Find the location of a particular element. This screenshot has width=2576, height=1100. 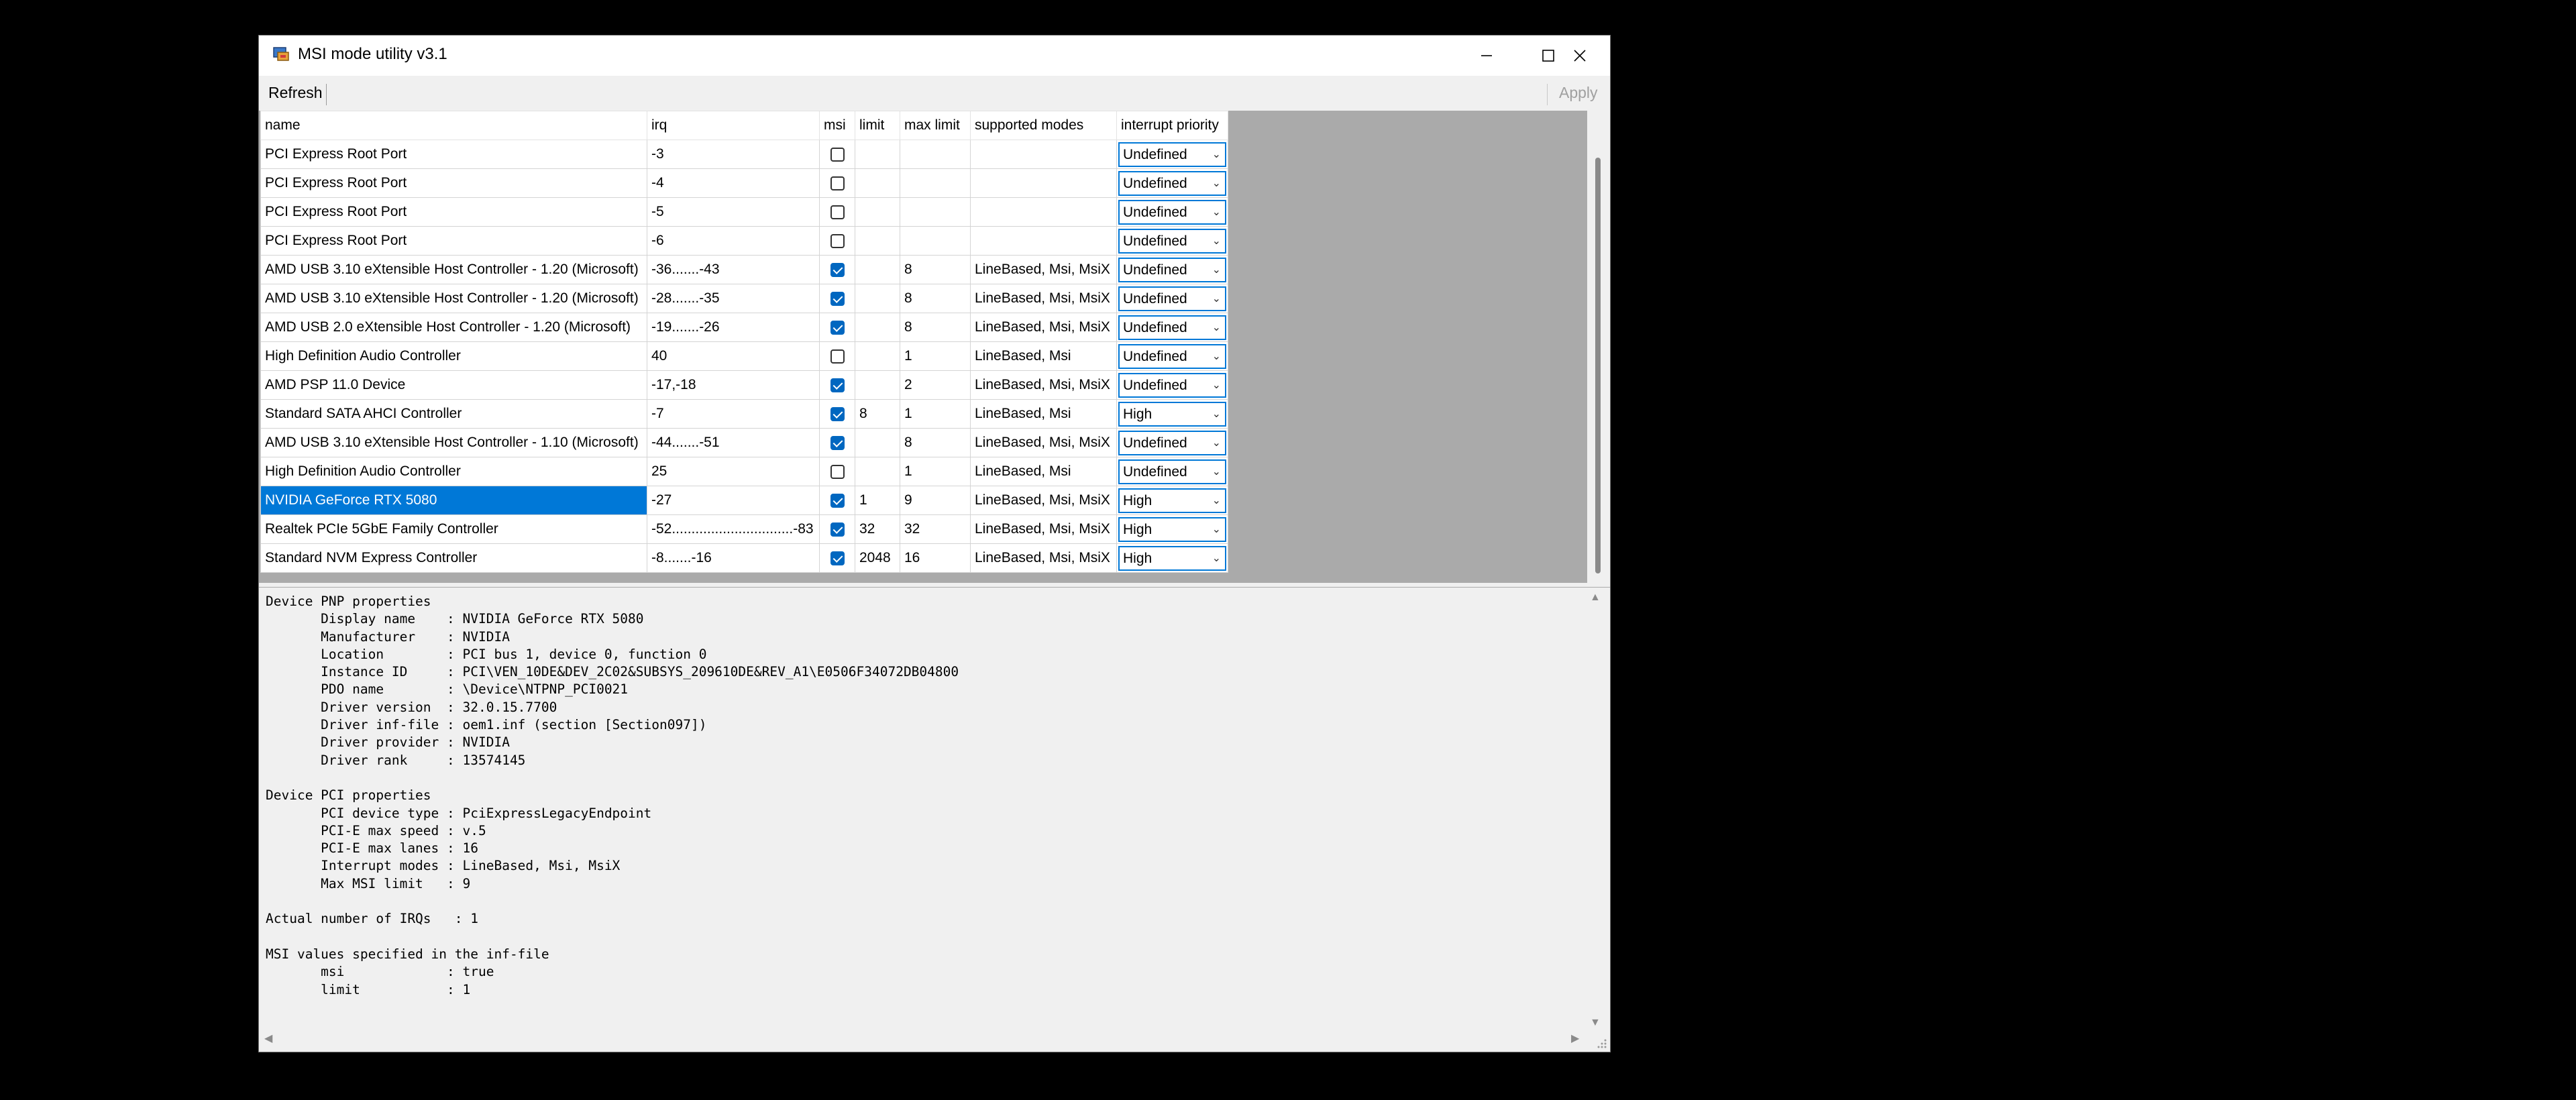

minimize-button is located at coordinates (1486, 56).